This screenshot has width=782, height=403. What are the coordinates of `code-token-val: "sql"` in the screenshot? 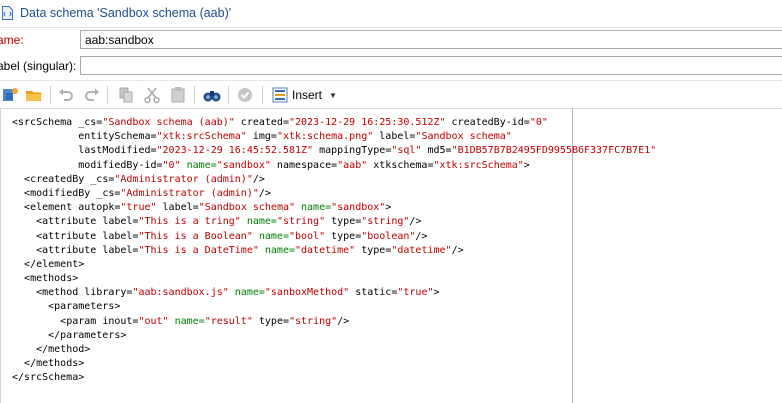 It's located at (406, 151).